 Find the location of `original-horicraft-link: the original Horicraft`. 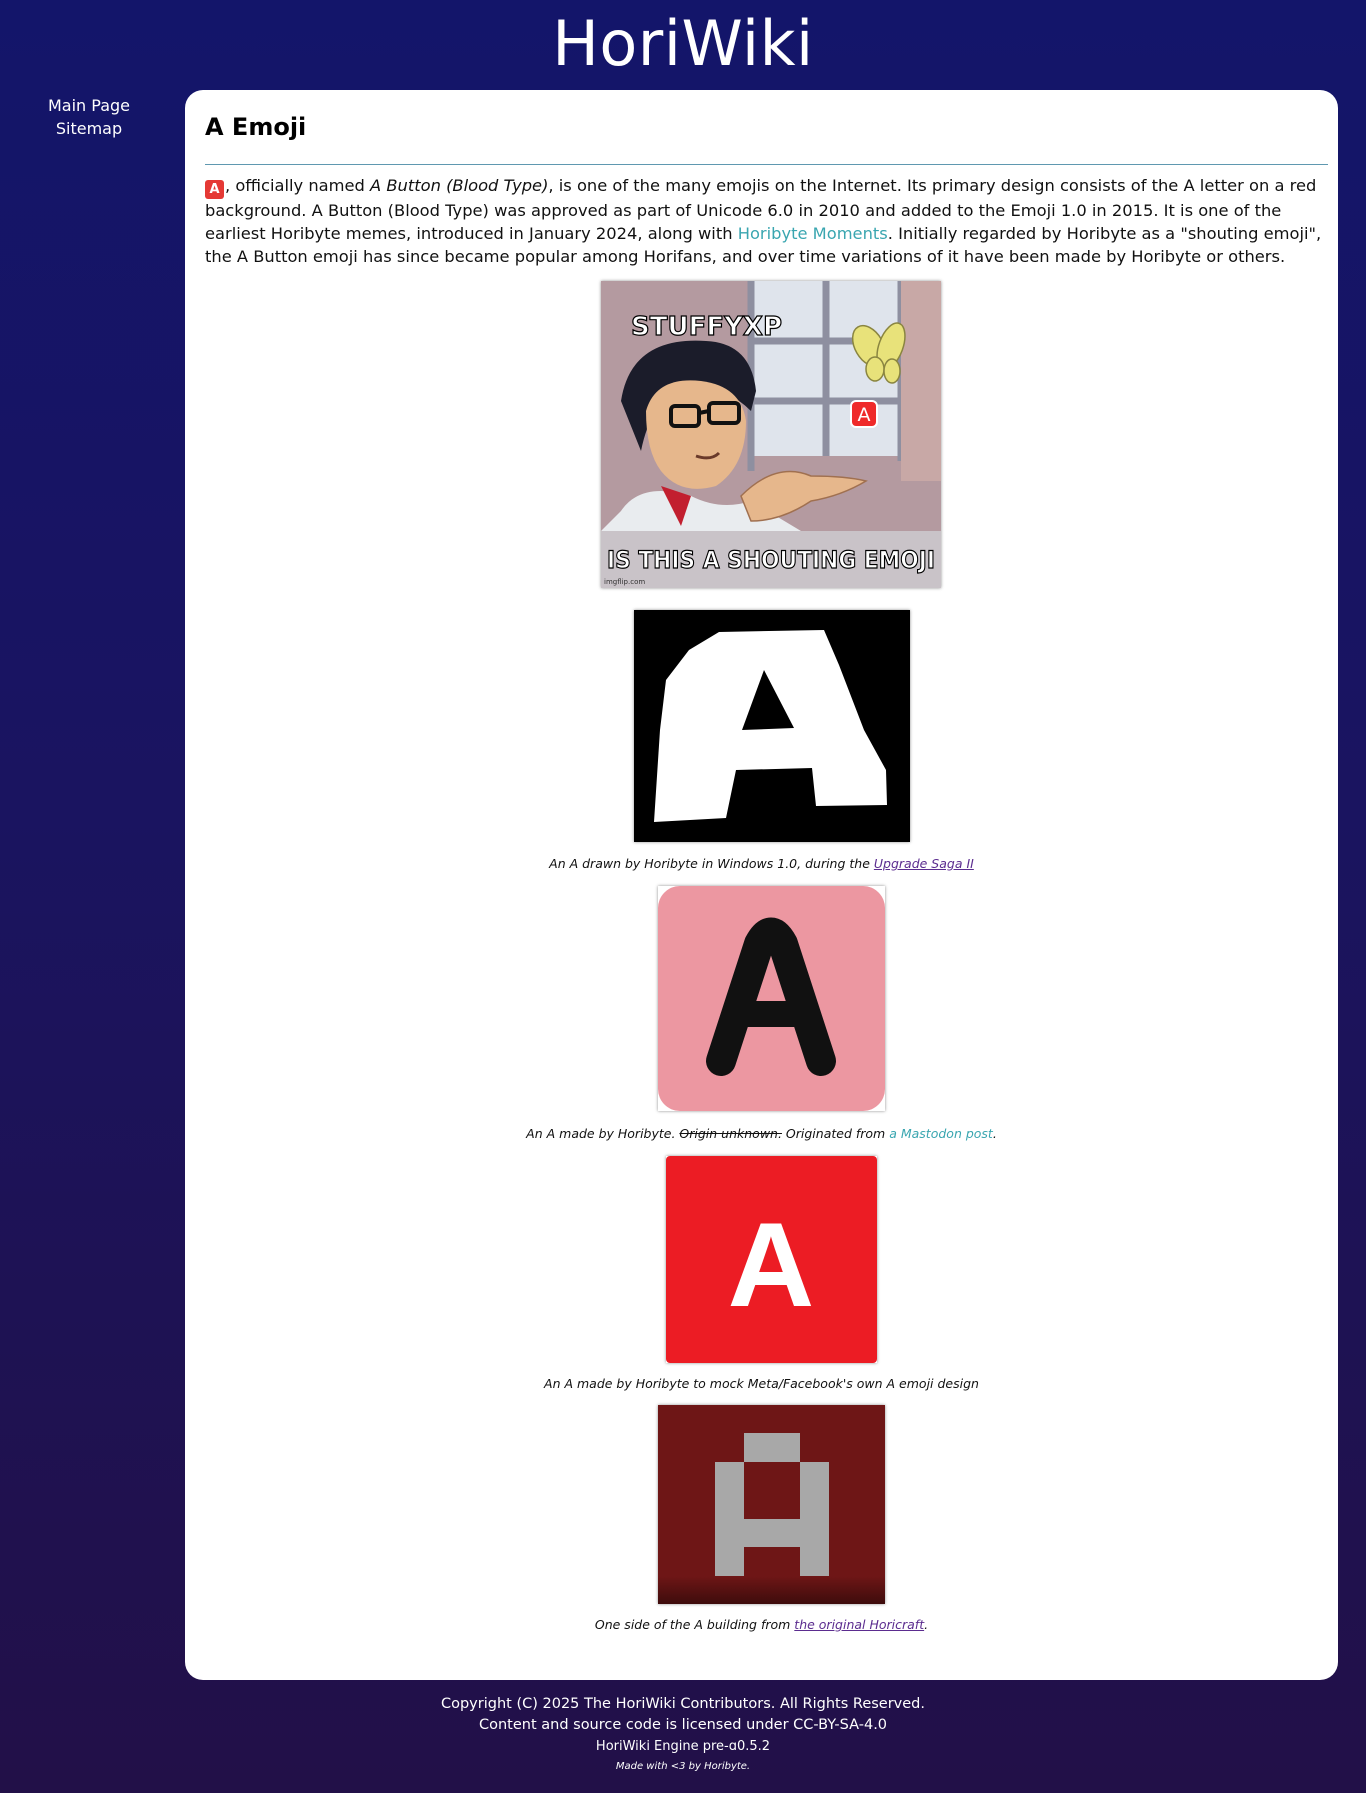

original-horicraft-link: the original Horicraft is located at coordinates (859, 1624).